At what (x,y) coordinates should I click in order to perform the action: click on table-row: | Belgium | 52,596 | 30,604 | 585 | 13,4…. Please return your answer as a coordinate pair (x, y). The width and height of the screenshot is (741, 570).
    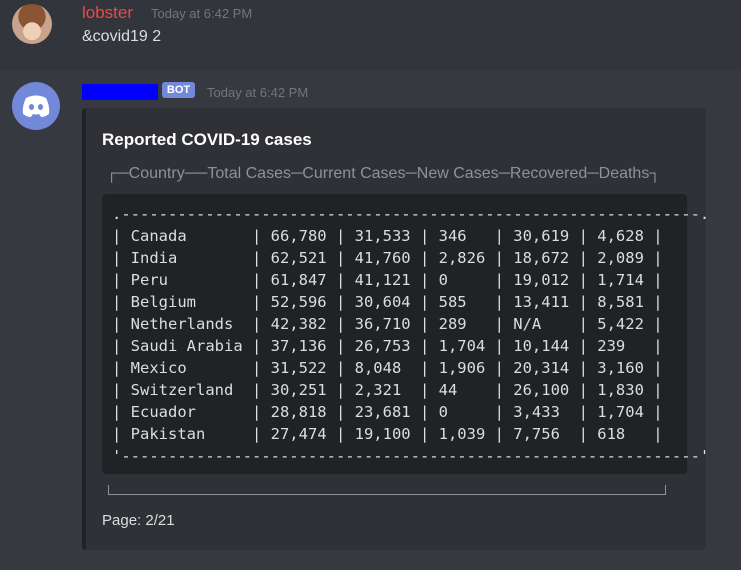
    Looking at the image, I should click on (387, 302).